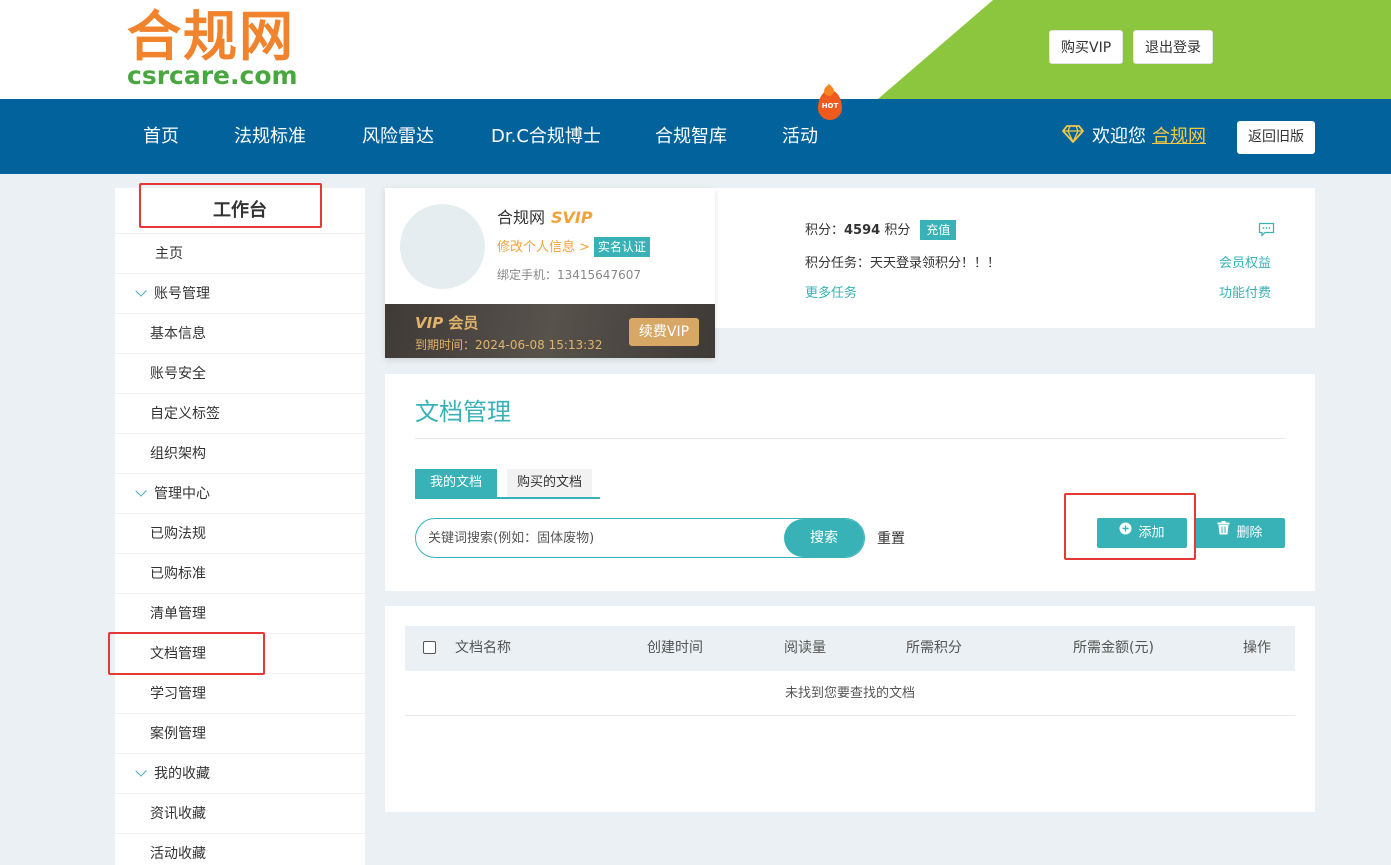 This screenshot has height=865, width=1391. Describe the element at coordinates (230, 205) in the screenshot. I see `annotation-box-workbench` at that location.